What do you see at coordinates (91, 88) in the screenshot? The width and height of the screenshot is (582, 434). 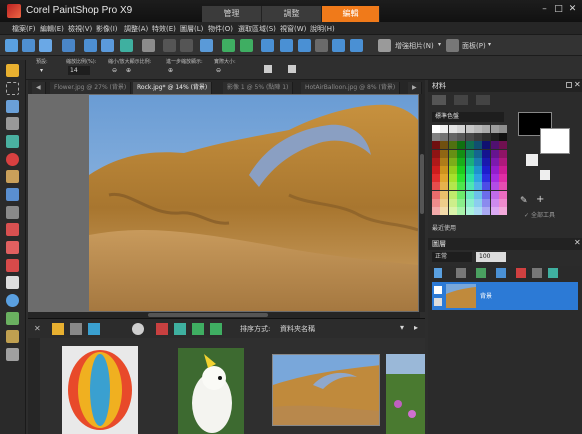 I see `doc-tab-flower: Flower.jpg @ 27% (背景)` at bounding box center [91, 88].